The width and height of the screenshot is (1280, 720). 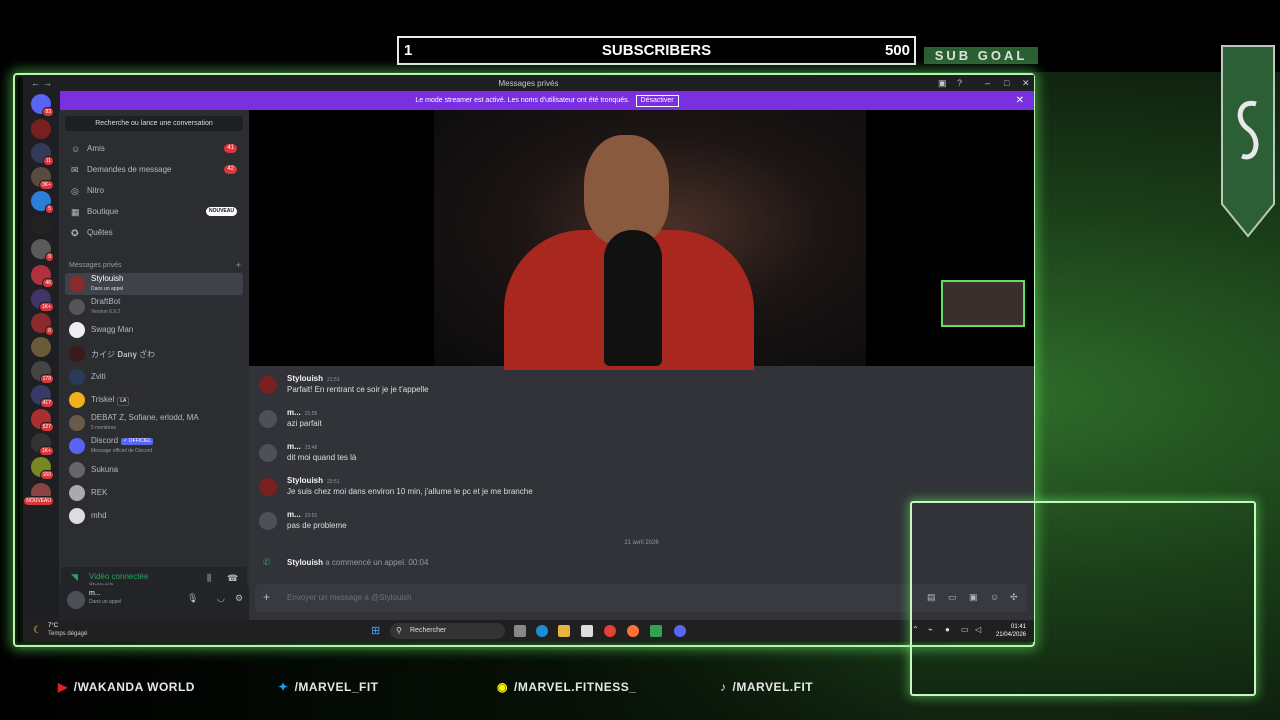 What do you see at coordinates (42, 396) in the screenshot?
I see `server-icon: 417` at bounding box center [42, 396].